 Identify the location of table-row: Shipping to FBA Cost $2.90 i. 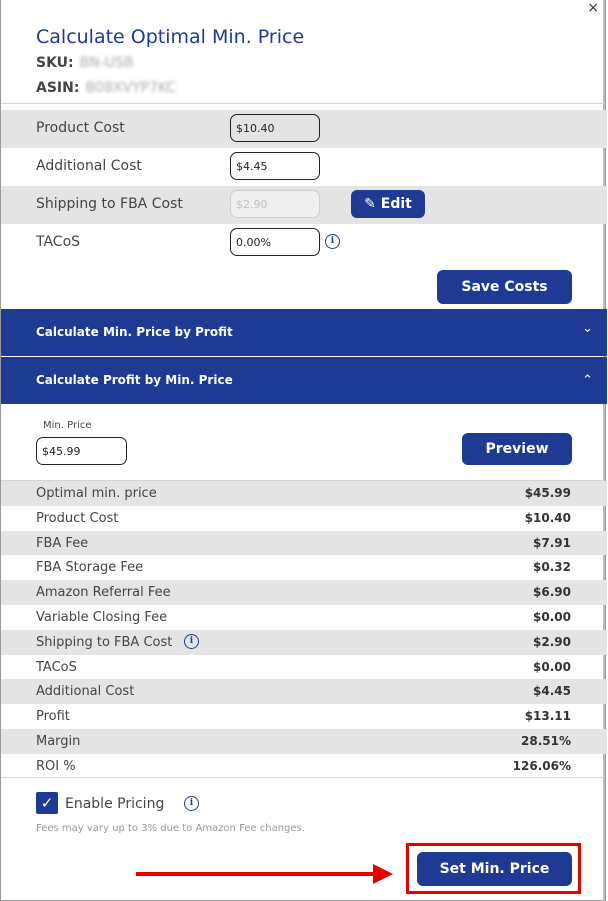
(304, 642).